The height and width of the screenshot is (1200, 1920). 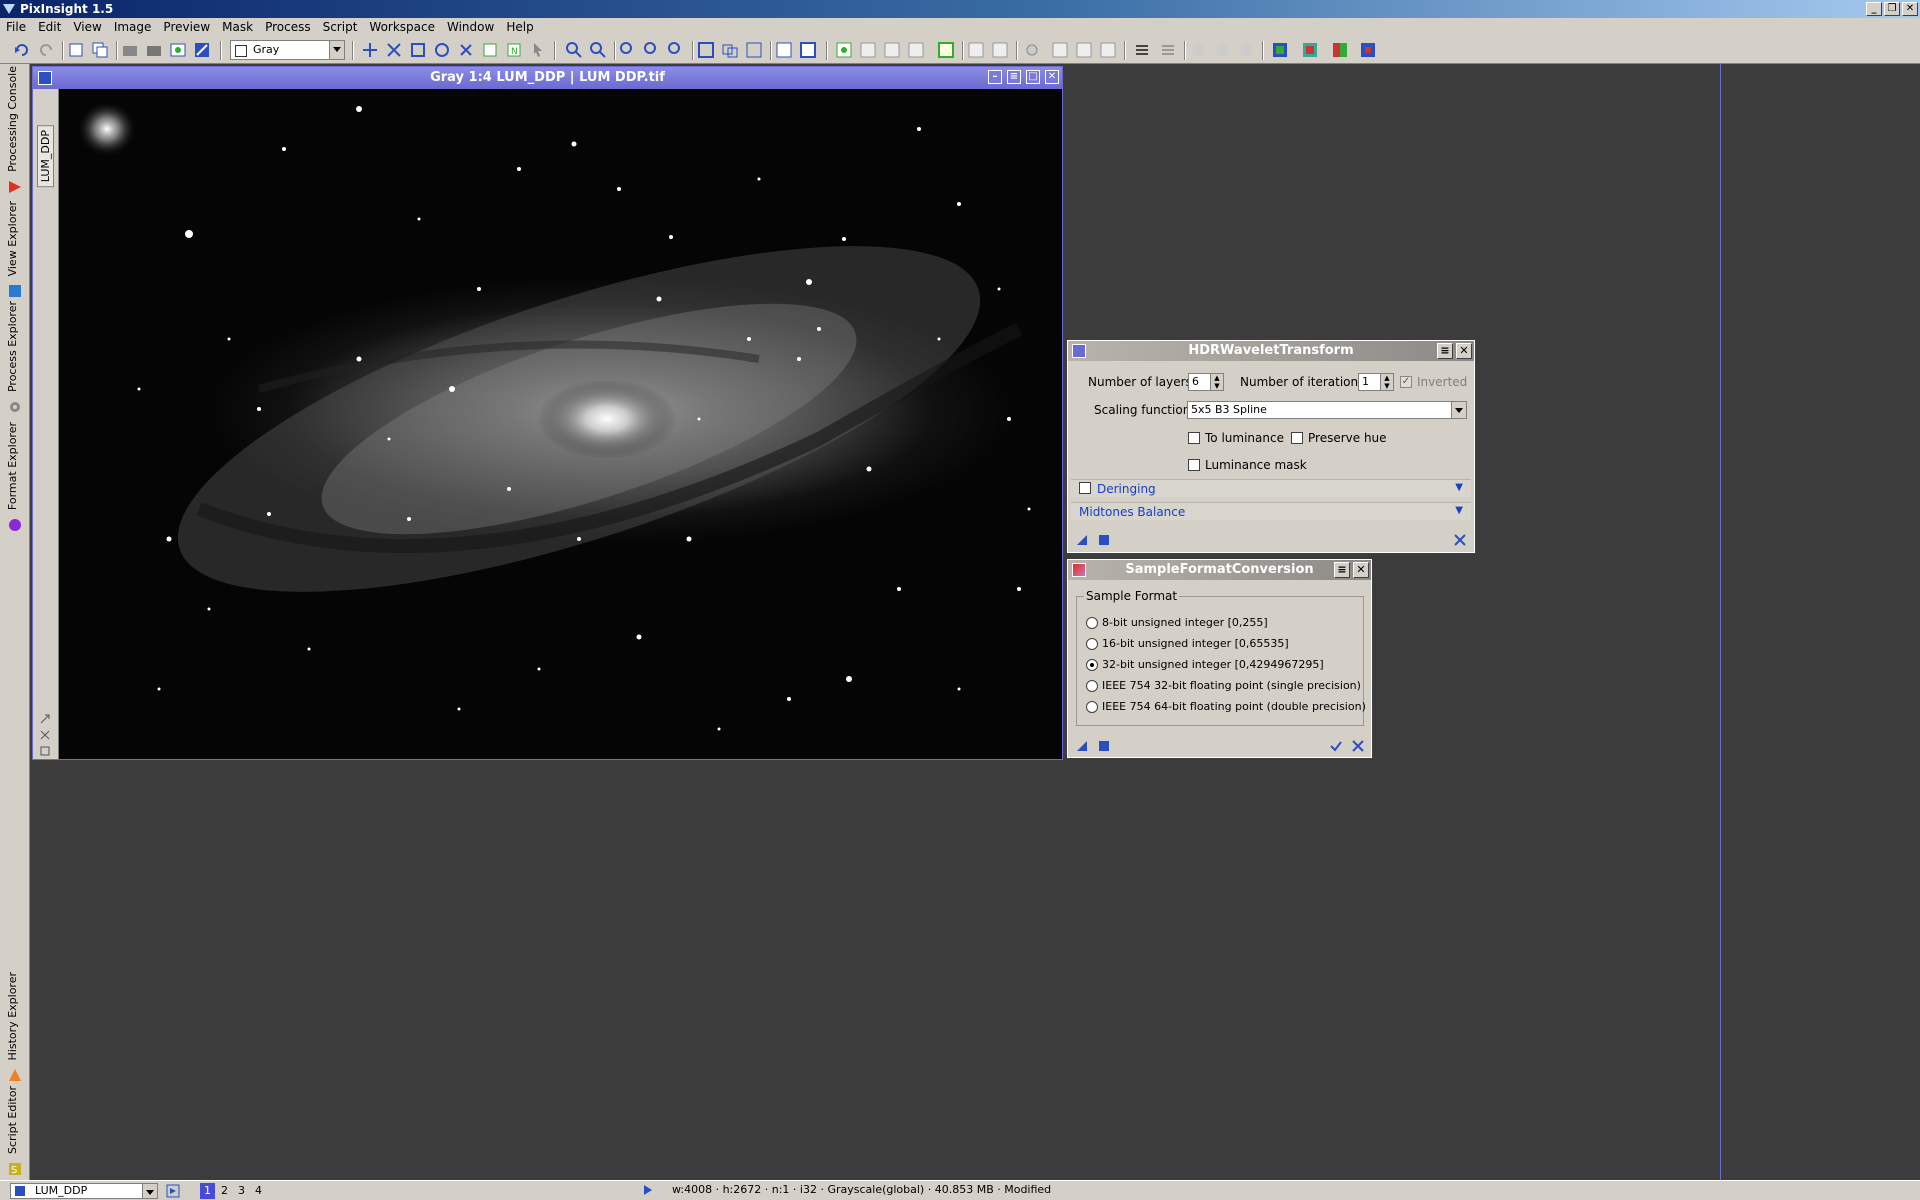 What do you see at coordinates (49, 27) in the screenshot?
I see `menu-edit: Edit` at bounding box center [49, 27].